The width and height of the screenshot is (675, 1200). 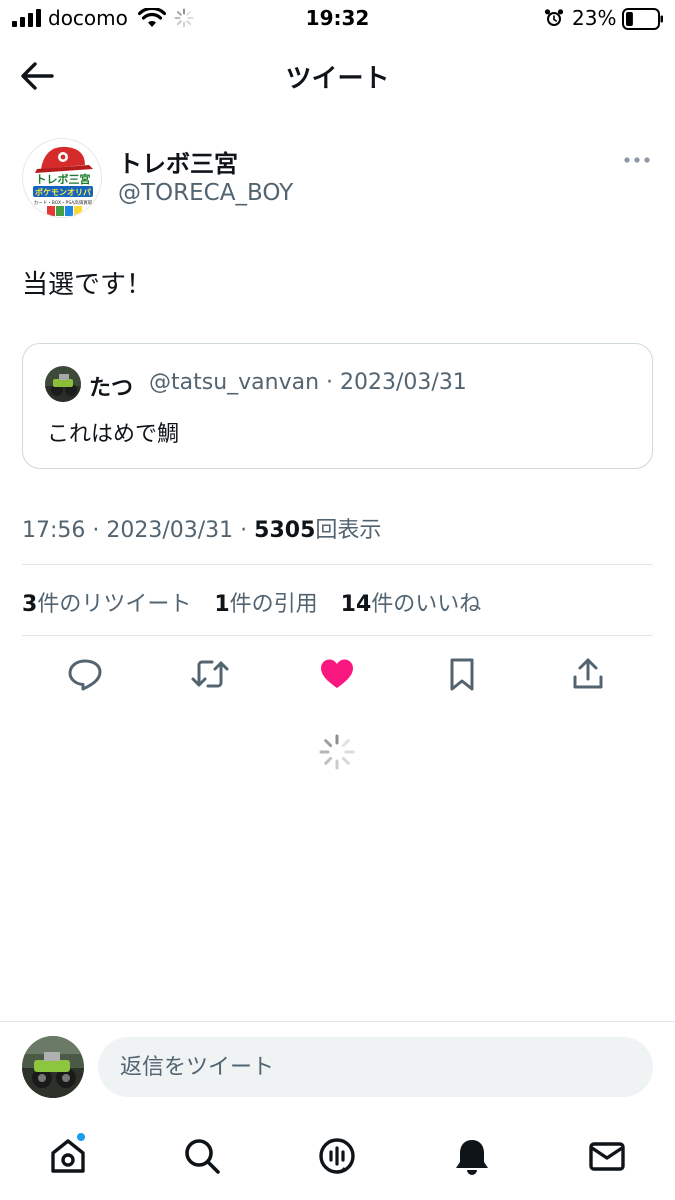 I want to click on page-title: ツイート, so click(x=337, y=79).